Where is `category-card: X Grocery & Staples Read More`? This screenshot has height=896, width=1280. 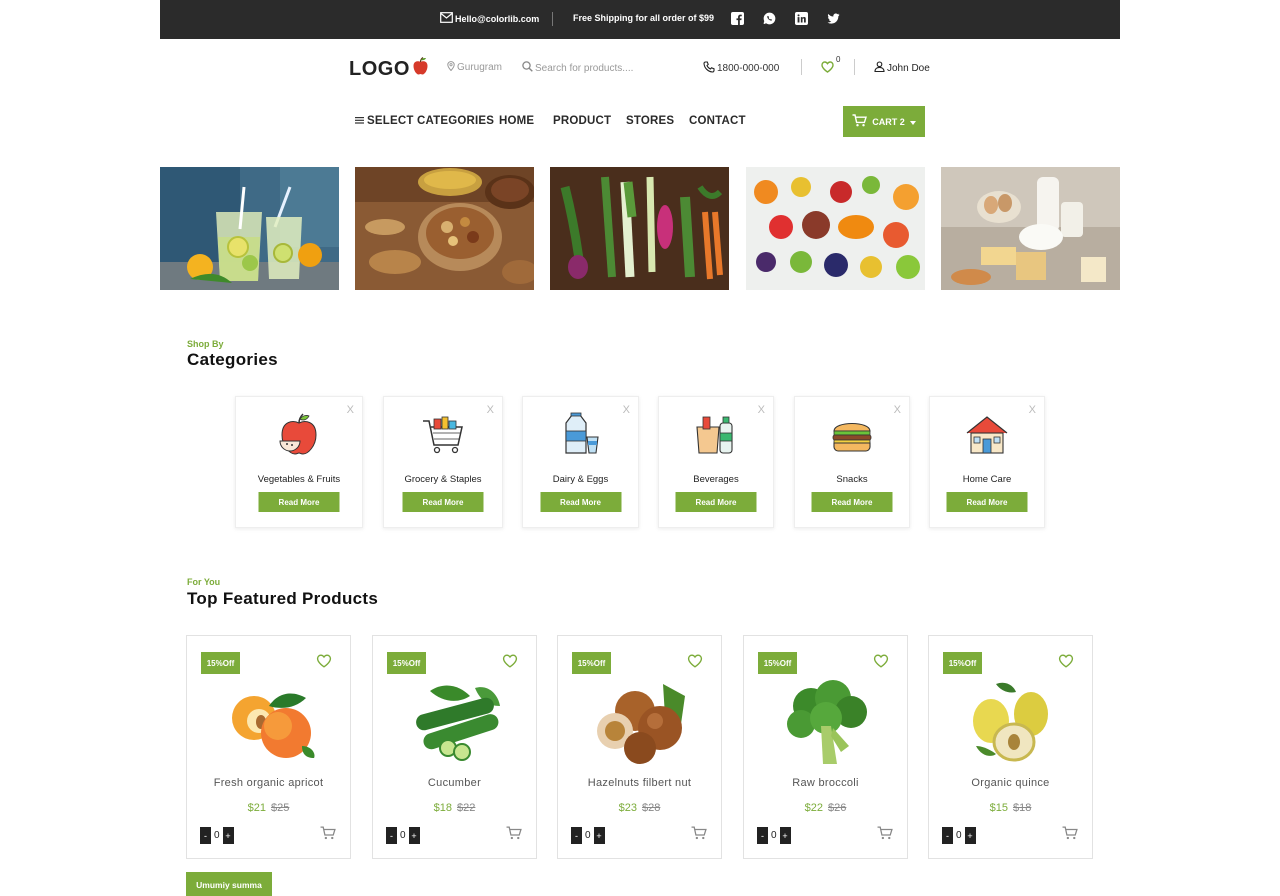
category-card: X Grocery & Staples Read More is located at coordinates (443, 462).